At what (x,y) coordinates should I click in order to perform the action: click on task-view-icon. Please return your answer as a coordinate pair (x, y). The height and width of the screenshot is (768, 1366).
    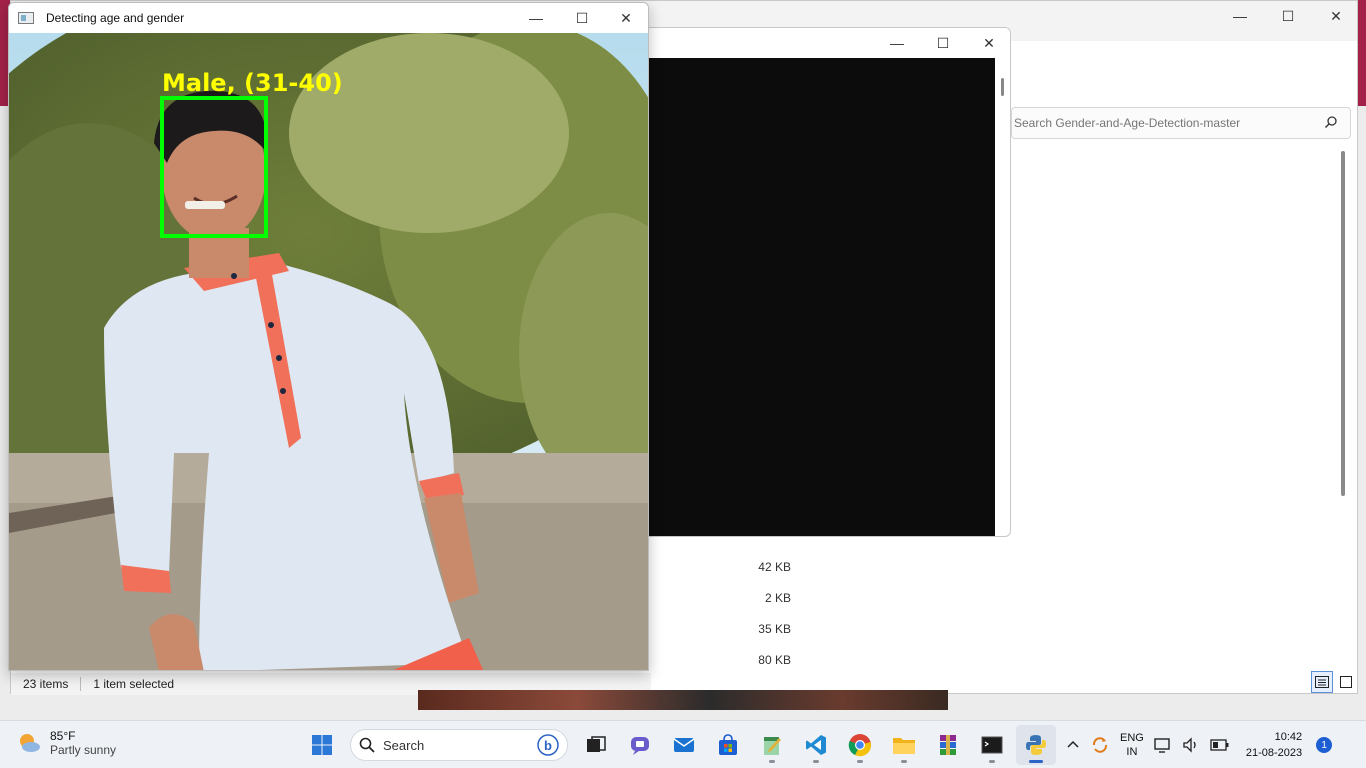
    Looking at the image, I should click on (596, 744).